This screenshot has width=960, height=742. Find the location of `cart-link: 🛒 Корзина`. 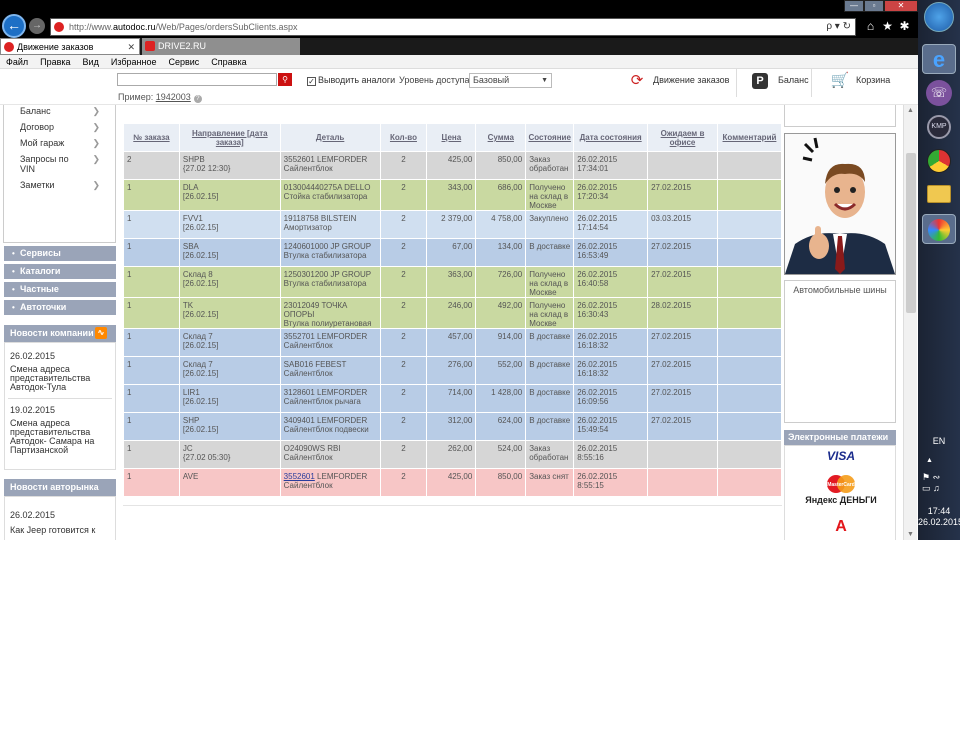

cart-link: 🛒 Корзина is located at coordinates (865, 83).